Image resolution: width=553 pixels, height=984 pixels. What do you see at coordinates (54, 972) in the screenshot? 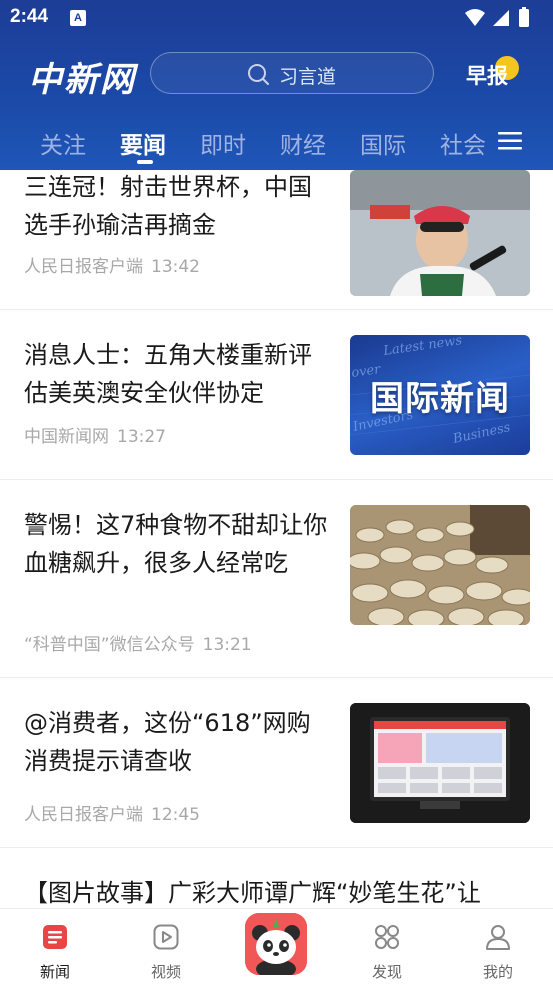
I see `nav-label: 新闻` at bounding box center [54, 972].